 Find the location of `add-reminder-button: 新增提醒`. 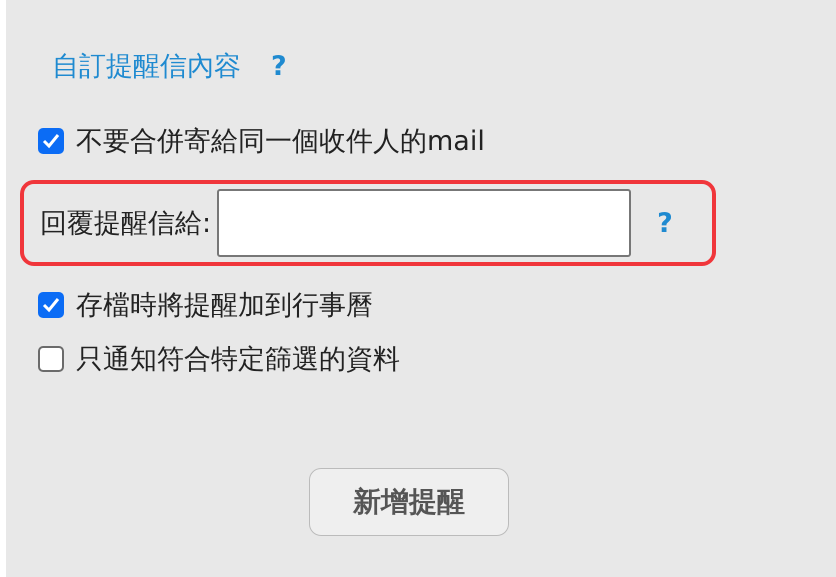

add-reminder-button: 新增提醒 is located at coordinates (409, 502).